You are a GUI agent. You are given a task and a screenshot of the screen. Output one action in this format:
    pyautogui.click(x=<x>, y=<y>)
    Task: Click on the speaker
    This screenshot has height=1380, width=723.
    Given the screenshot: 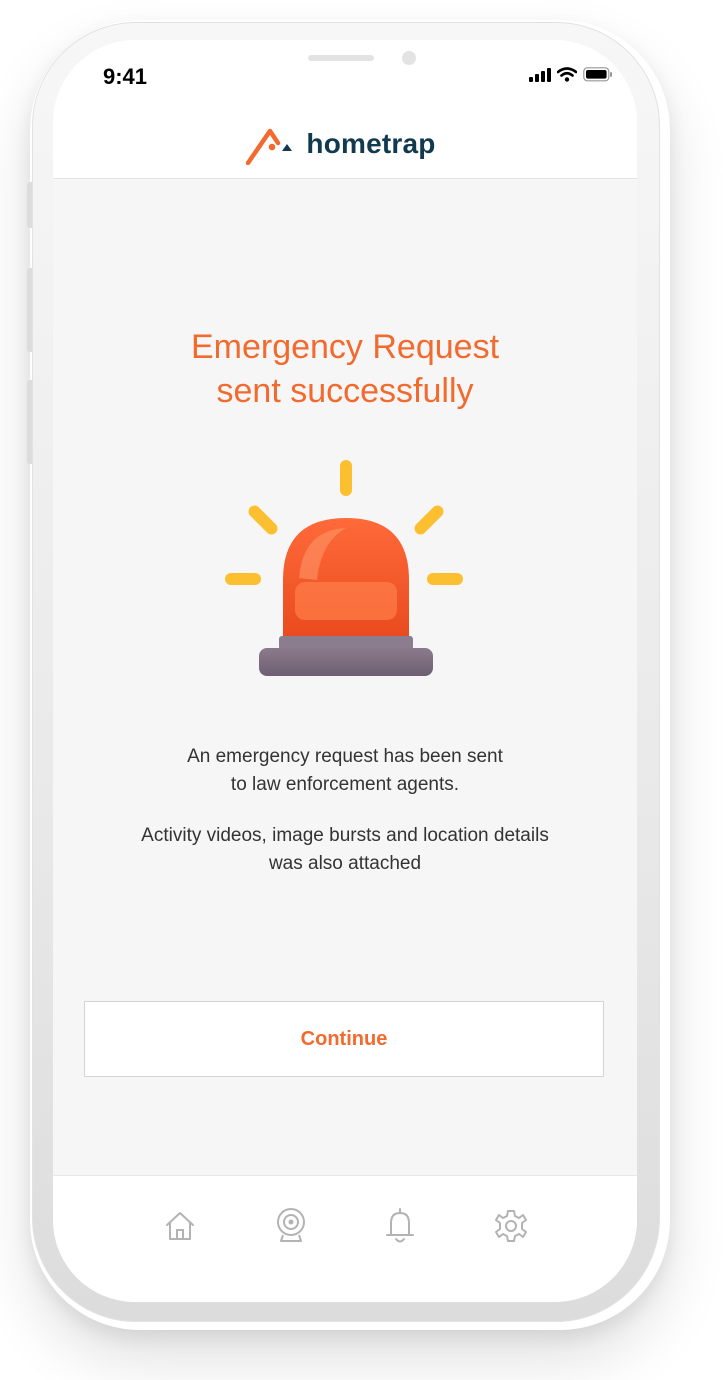 What is the action you would take?
    pyautogui.click(x=341, y=58)
    